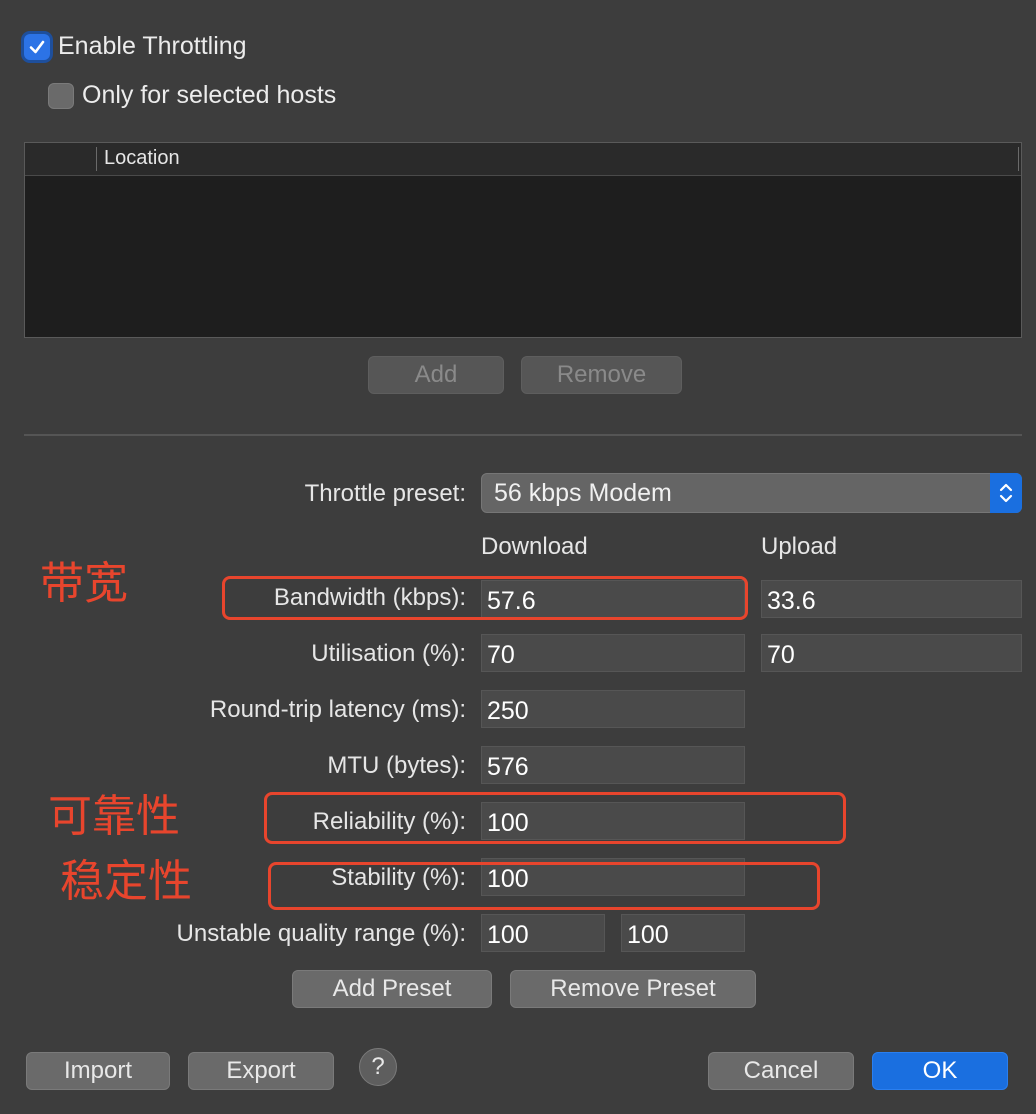 Image resolution: width=1036 pixels, height=1114 pixels. I want to click on annotation-reliability: 可靠性, so click(114, 816).